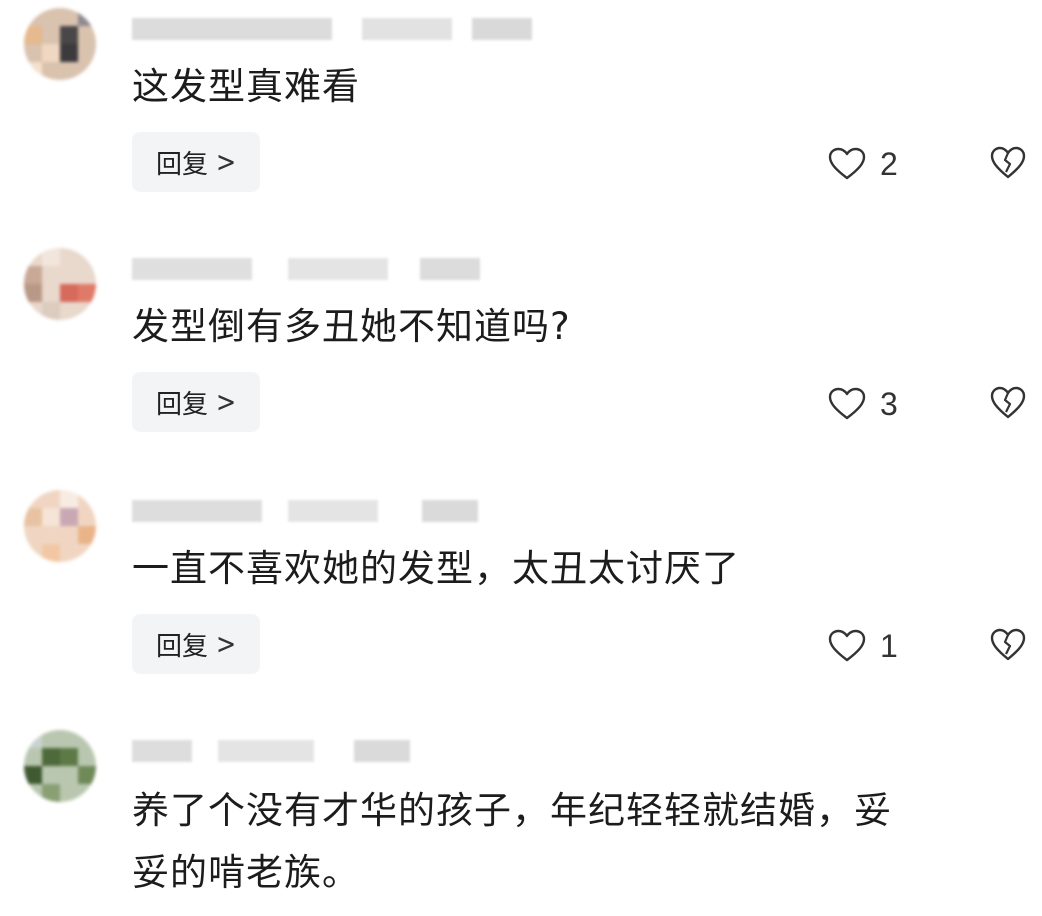 The height and width of the screenshot is (916, 1042). Describe the element at coordinates (436, 568) in the screenshot. I see `comment-text: 一直不喜欢她的发型，太丑太讨厌了` at that location.